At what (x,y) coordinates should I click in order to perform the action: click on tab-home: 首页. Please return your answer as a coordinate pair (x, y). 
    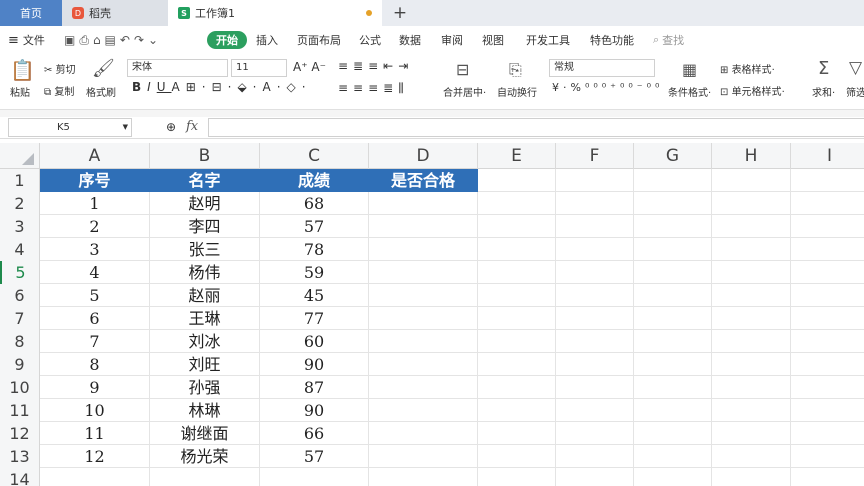
    Looking at the image, I should click on (31, 13).